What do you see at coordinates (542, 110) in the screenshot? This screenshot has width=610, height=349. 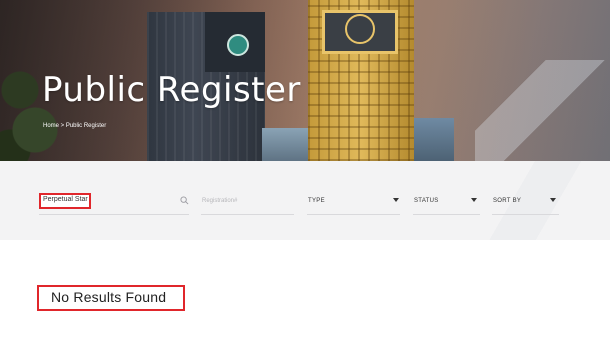 I see `watermark-logo` at bounding box center [542, 110].